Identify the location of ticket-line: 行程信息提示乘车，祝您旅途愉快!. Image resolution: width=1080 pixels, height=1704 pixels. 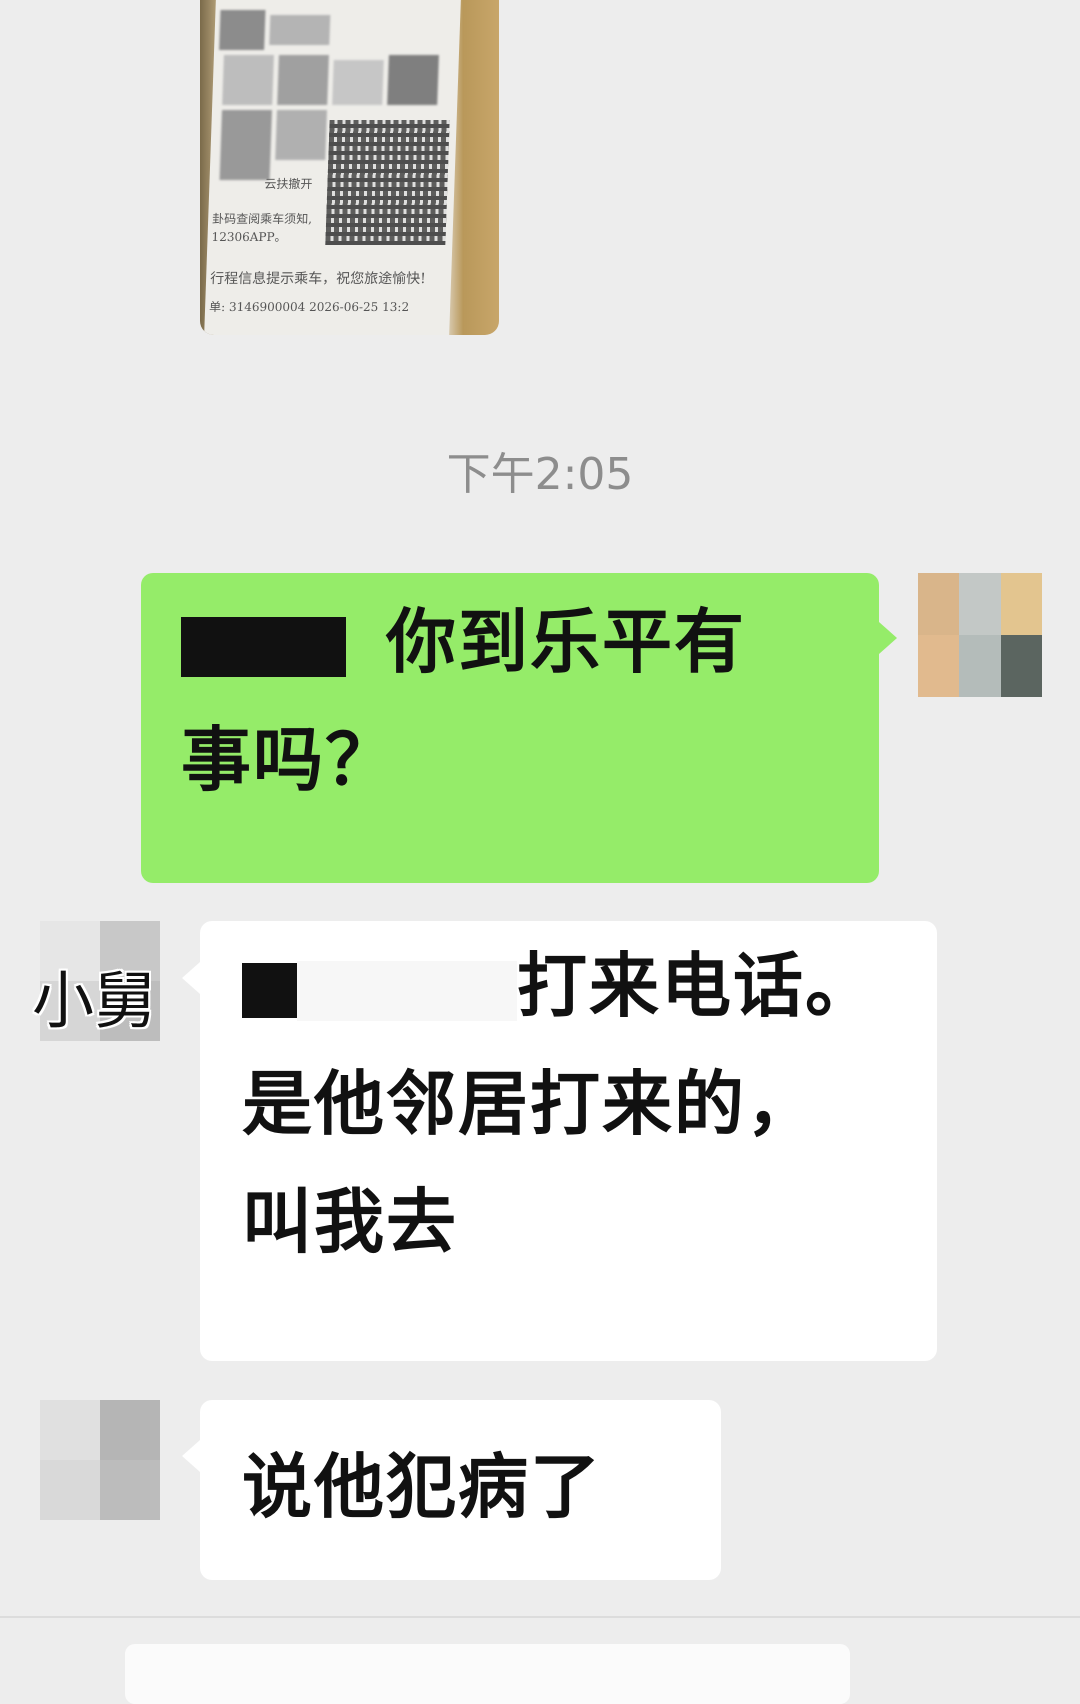
(318, 279).